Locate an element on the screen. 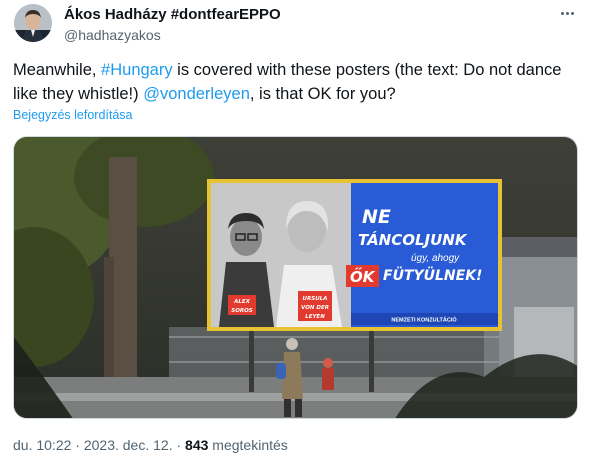  avatar is located at coordinates (33, 23).